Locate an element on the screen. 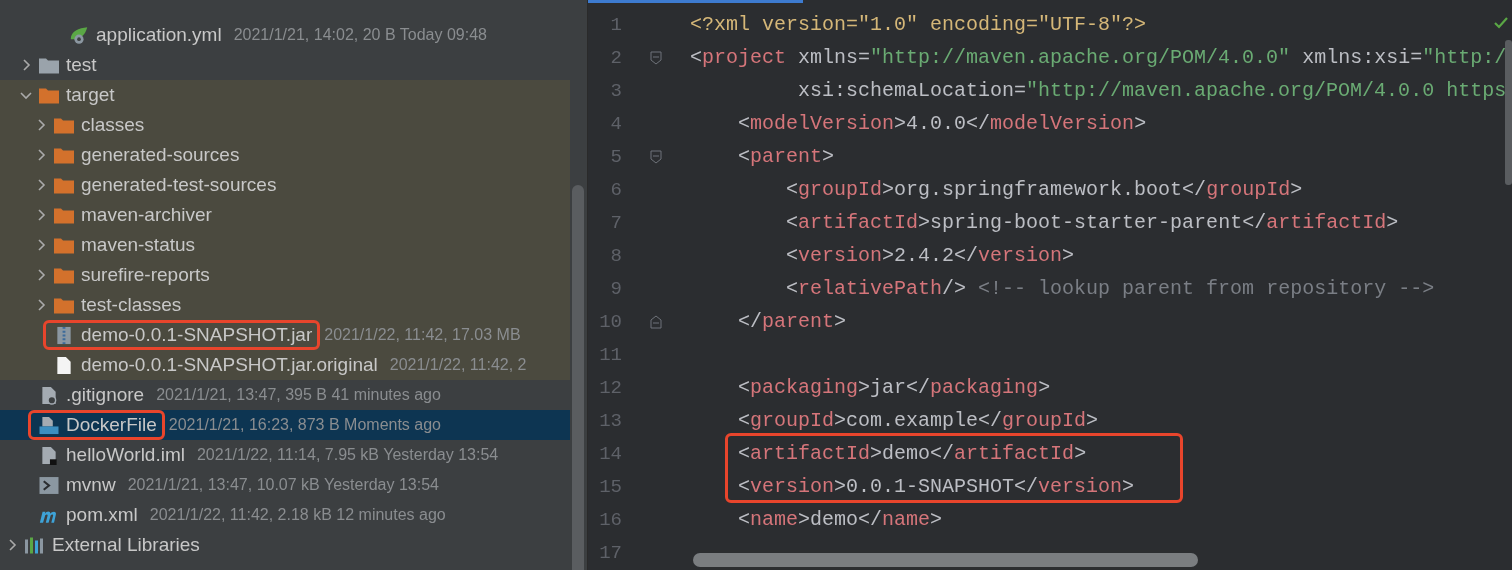 The image size is (1512, 570). file-name: test is located at coordinates (81, 65).